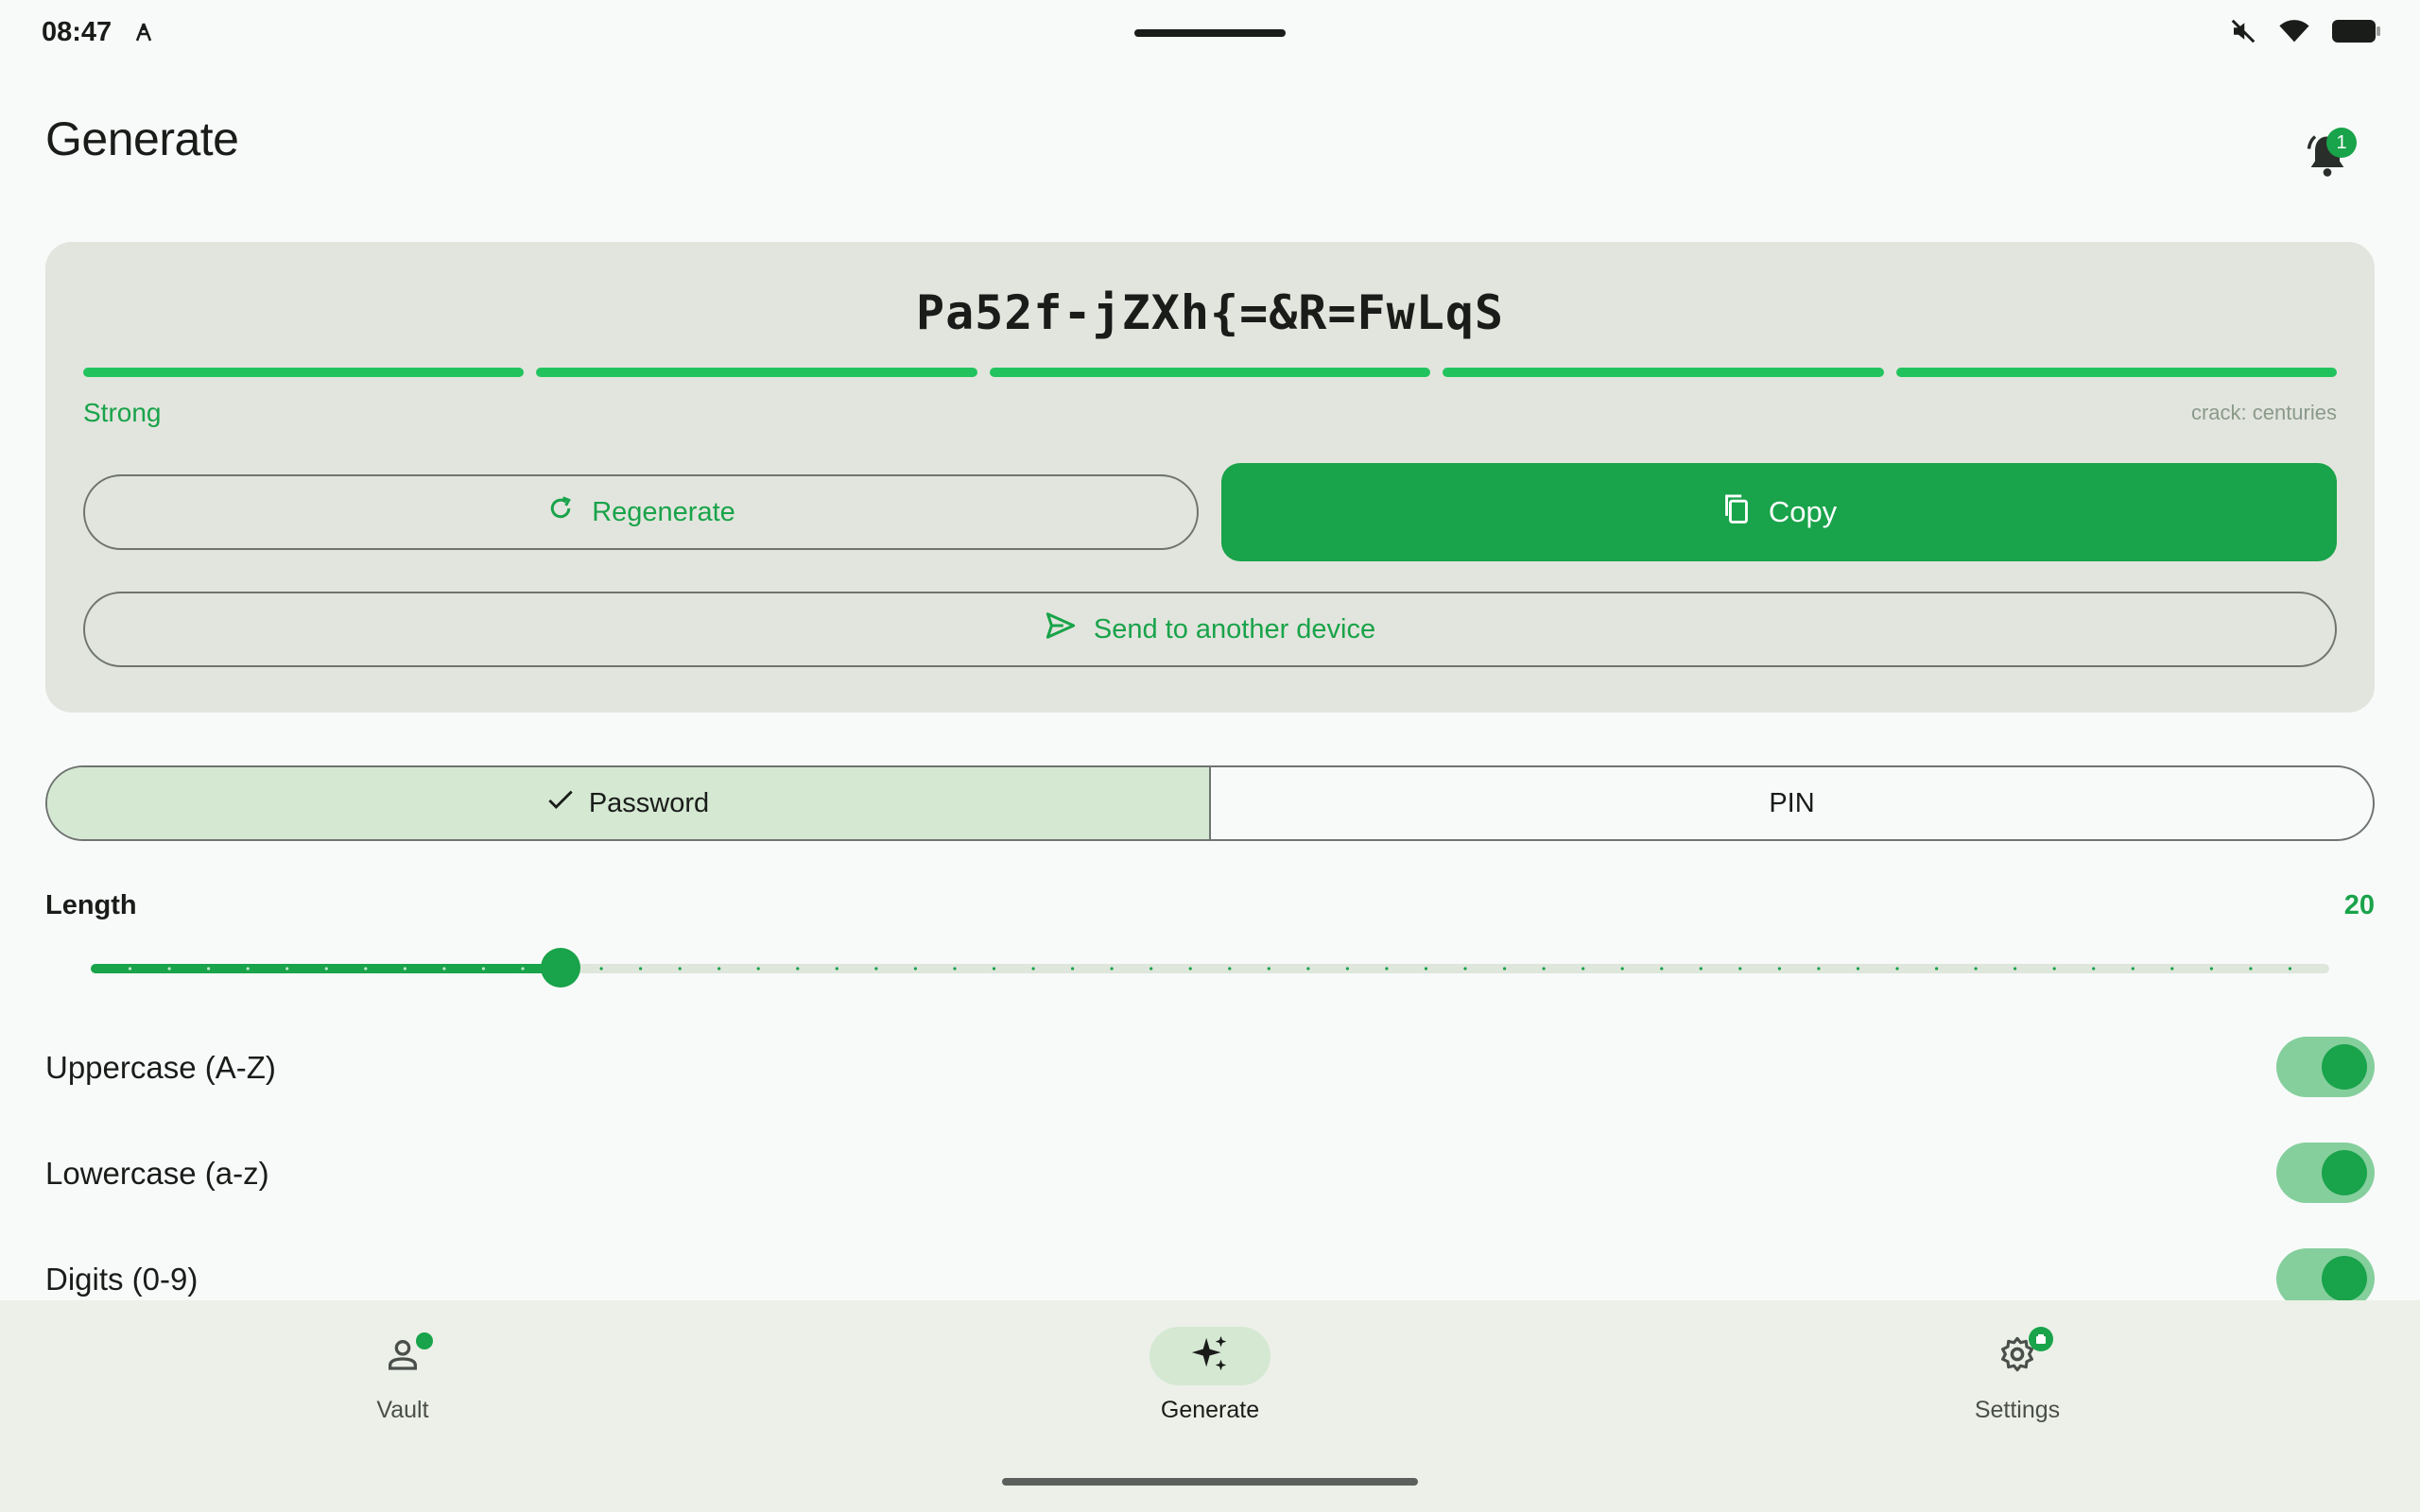 The height and width of the screenshot is (1512, 2420). I want to click on sparkle-icon, so click(1210, 1356).